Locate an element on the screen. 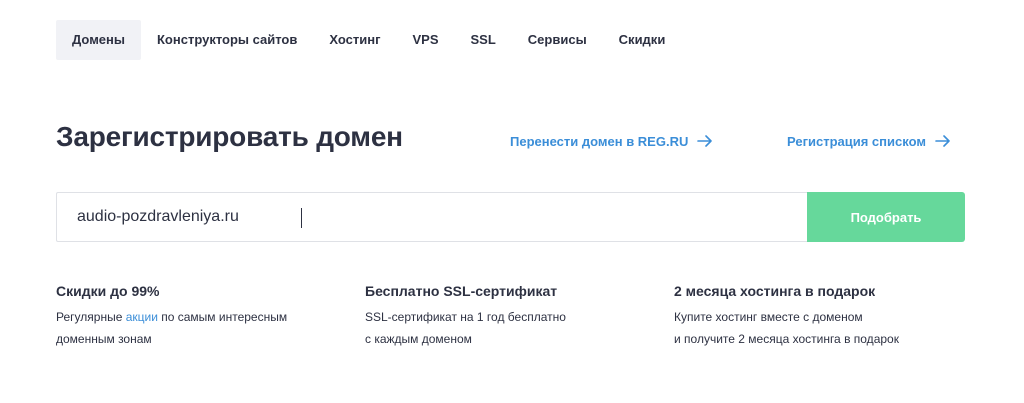 The image size is (1024, 403). text-cursor is located at coordinates (301, 218).